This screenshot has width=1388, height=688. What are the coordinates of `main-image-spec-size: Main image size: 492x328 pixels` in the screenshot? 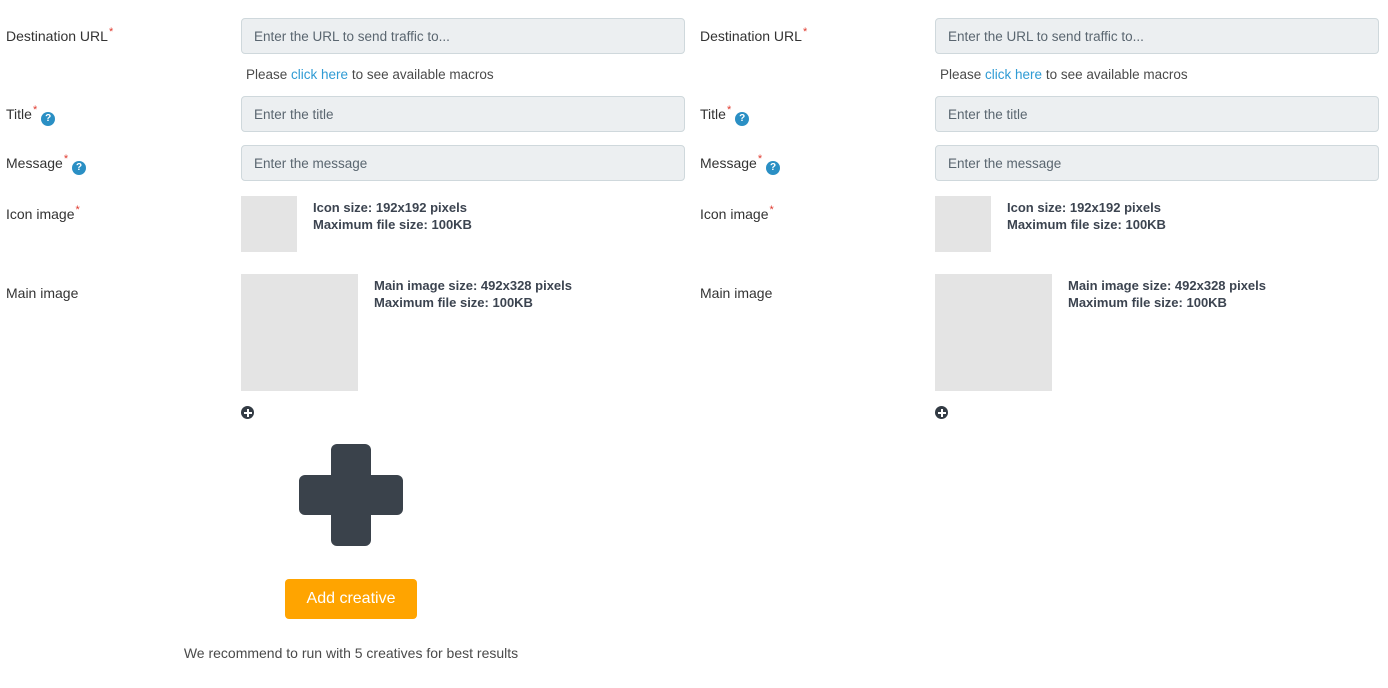 It's located at (473, 285).